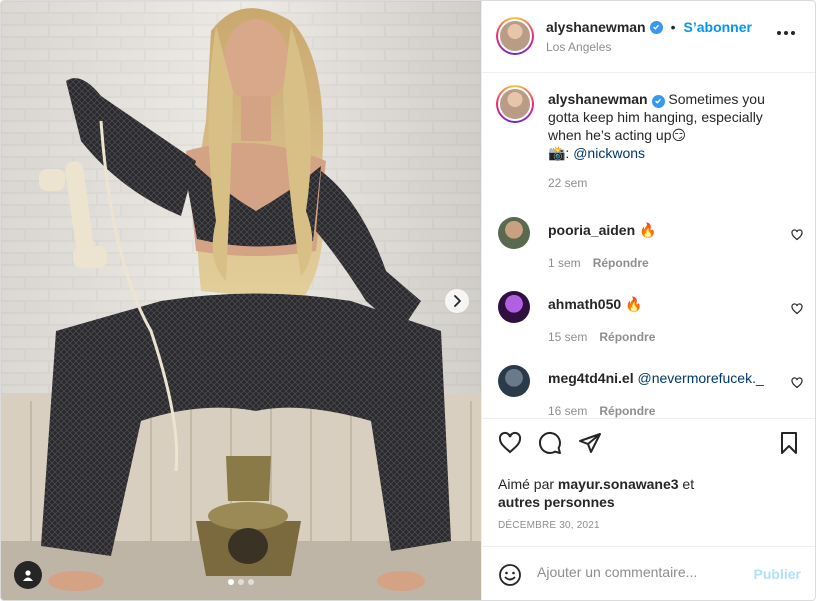  I want to click on commenter-username: pooria_aiden, so click(591, 230).